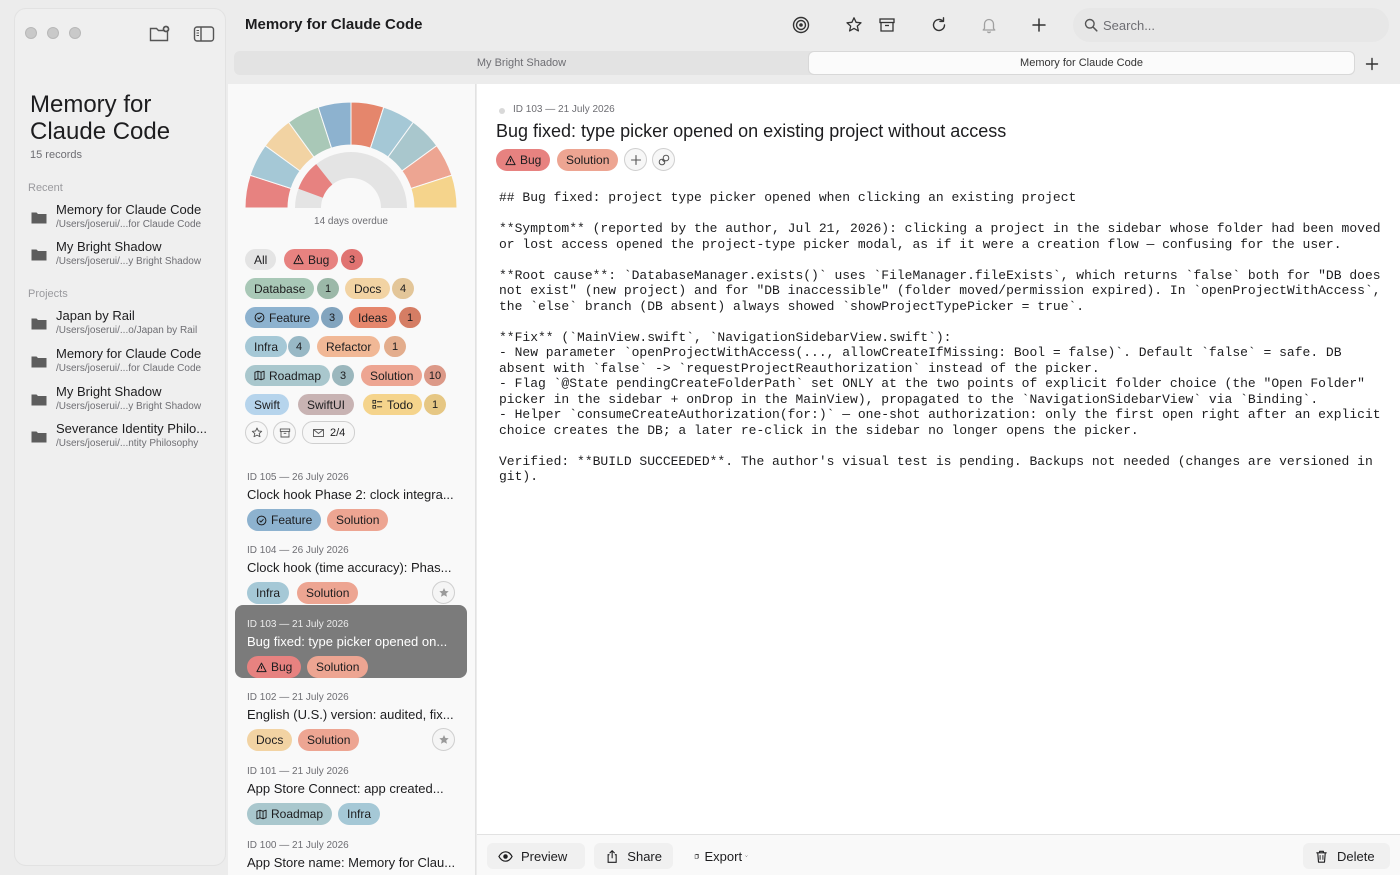 The height and width of the screenshot is (875, 1400). I want to click on filter-database-count: 1, so click(328, 288).